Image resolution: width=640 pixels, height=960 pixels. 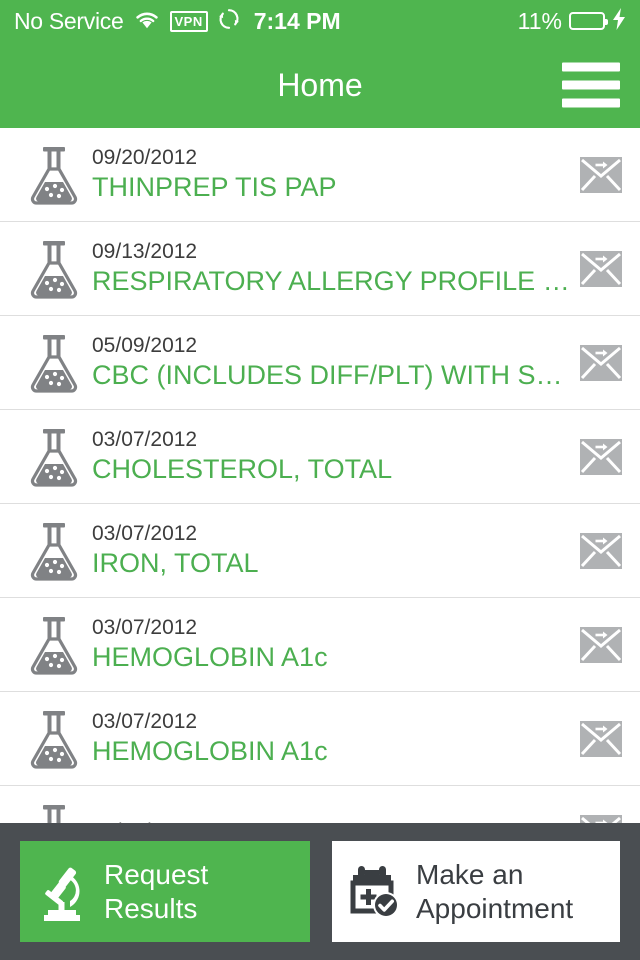 I want to click on result-date: 09/20/2012, so click(x=145, y=158).